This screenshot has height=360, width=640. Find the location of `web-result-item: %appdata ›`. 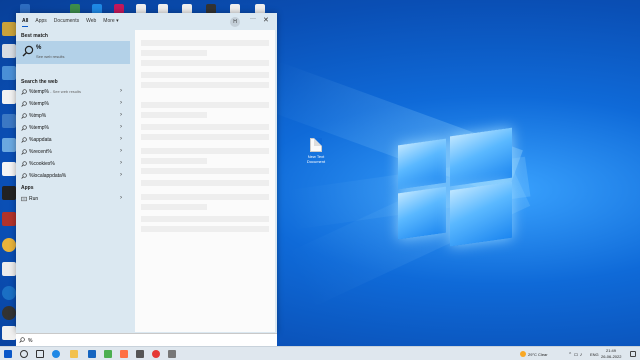

web-result-item: %appdata › is located at coordinates (73, 140).